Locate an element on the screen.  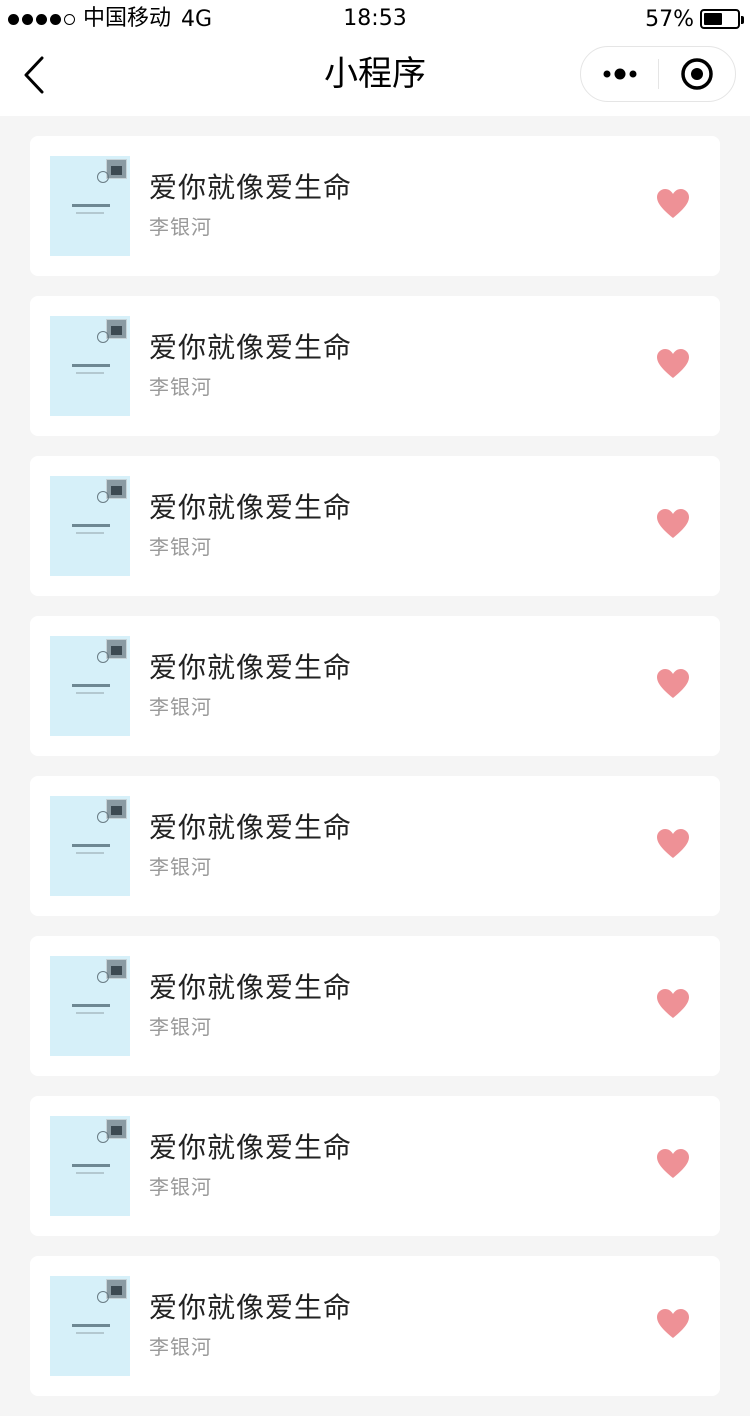
more-dots-icon is located at coordinates (619, 74).